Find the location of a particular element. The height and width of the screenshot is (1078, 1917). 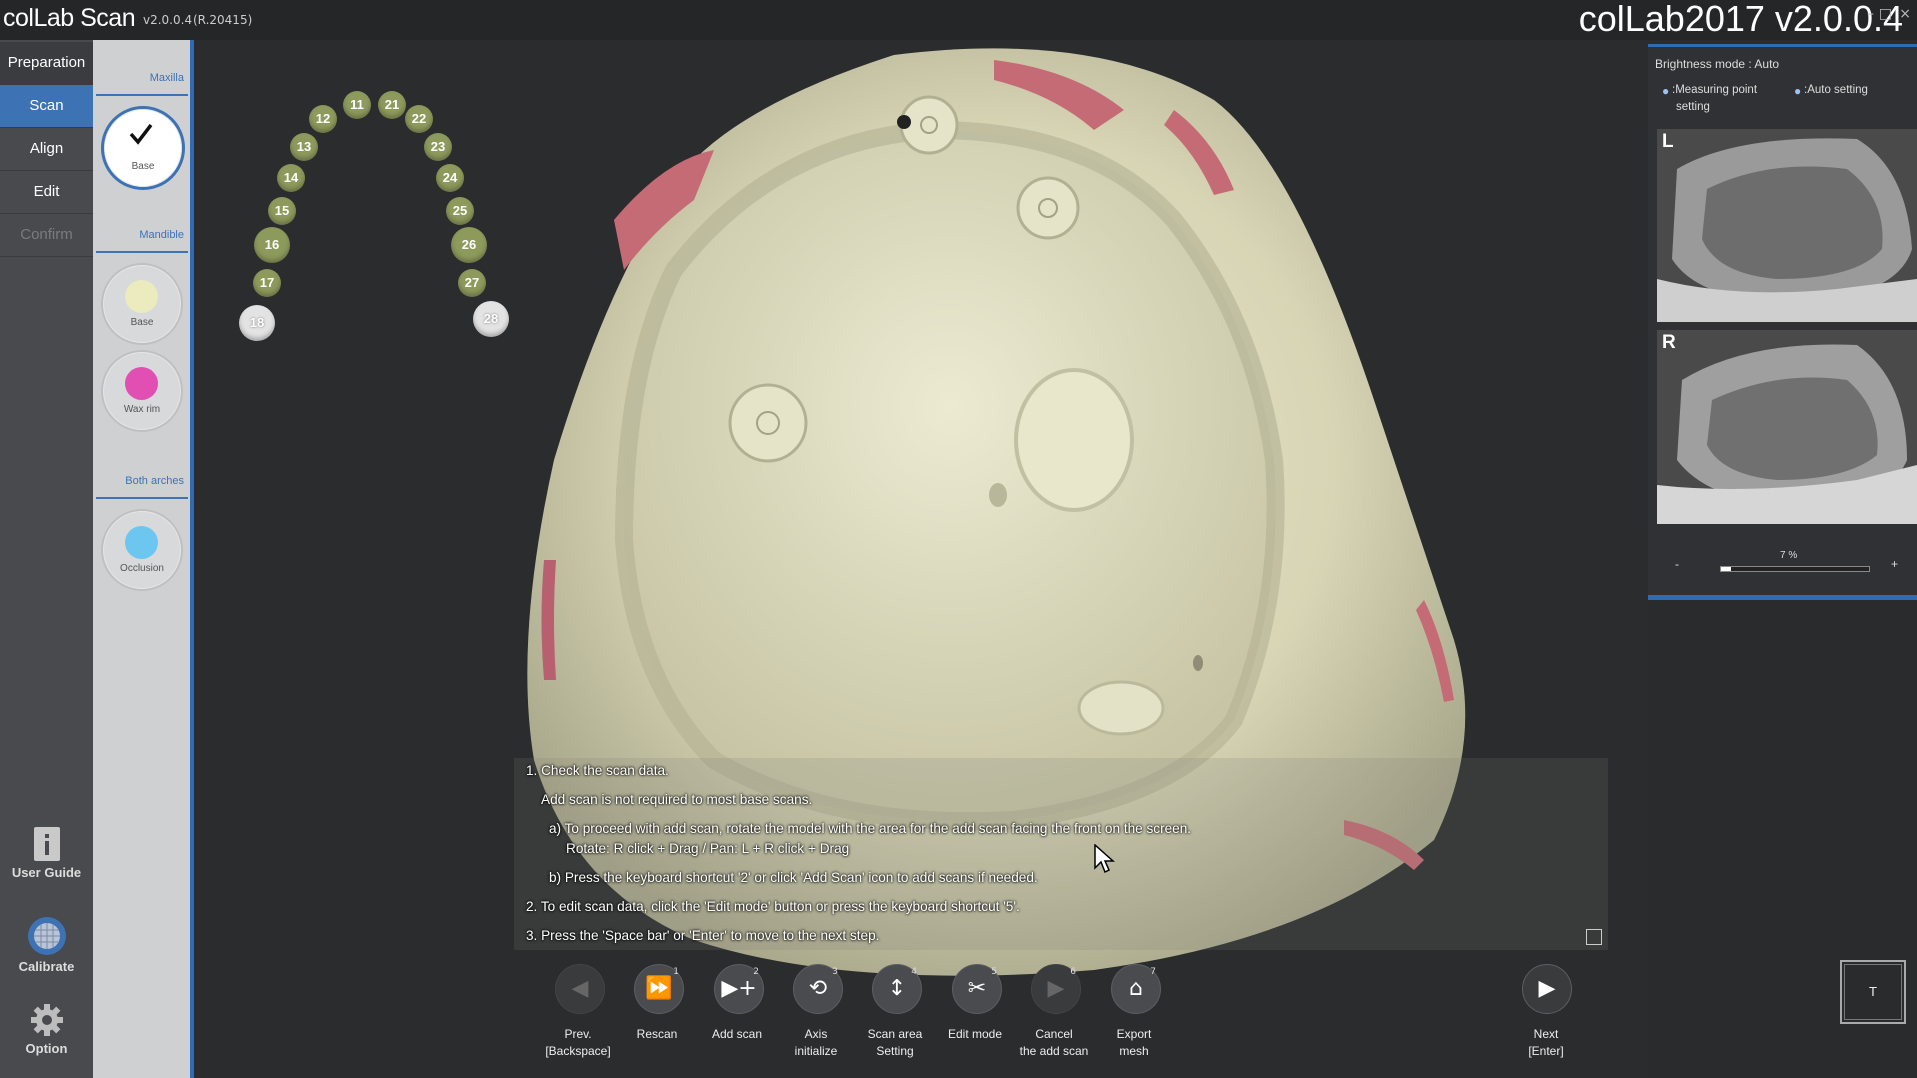

gear-icon is located at coordinates (46, 1020).